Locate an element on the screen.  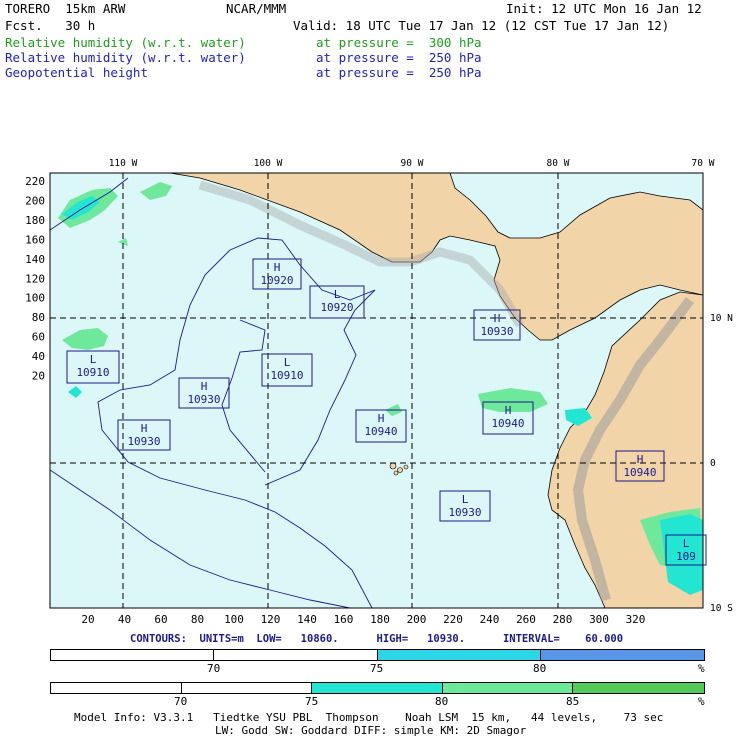
x-tick-label: 260 is located at coordinates (526, 619).